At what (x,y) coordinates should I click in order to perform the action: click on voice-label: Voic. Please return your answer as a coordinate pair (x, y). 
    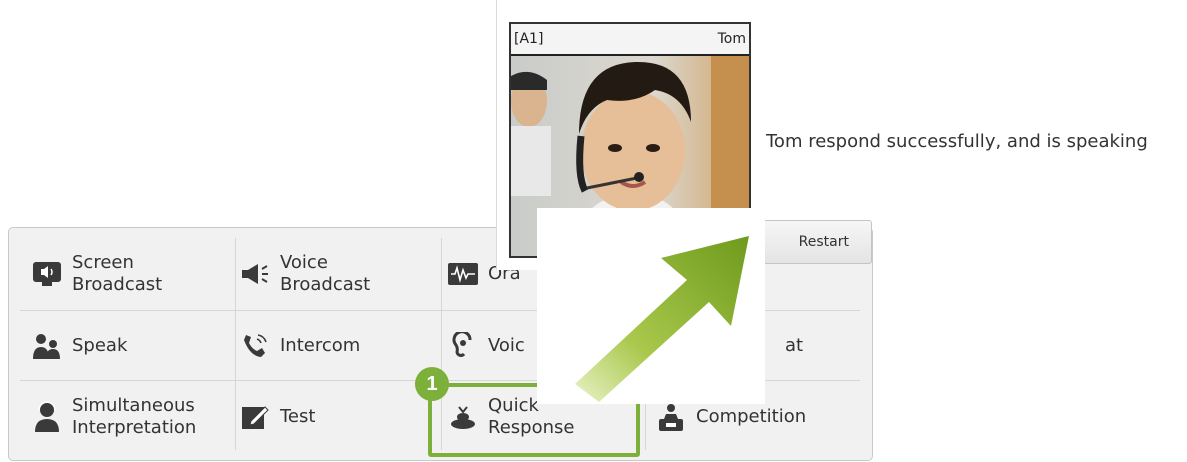
    Looking at the image, I should click on (506, 345).